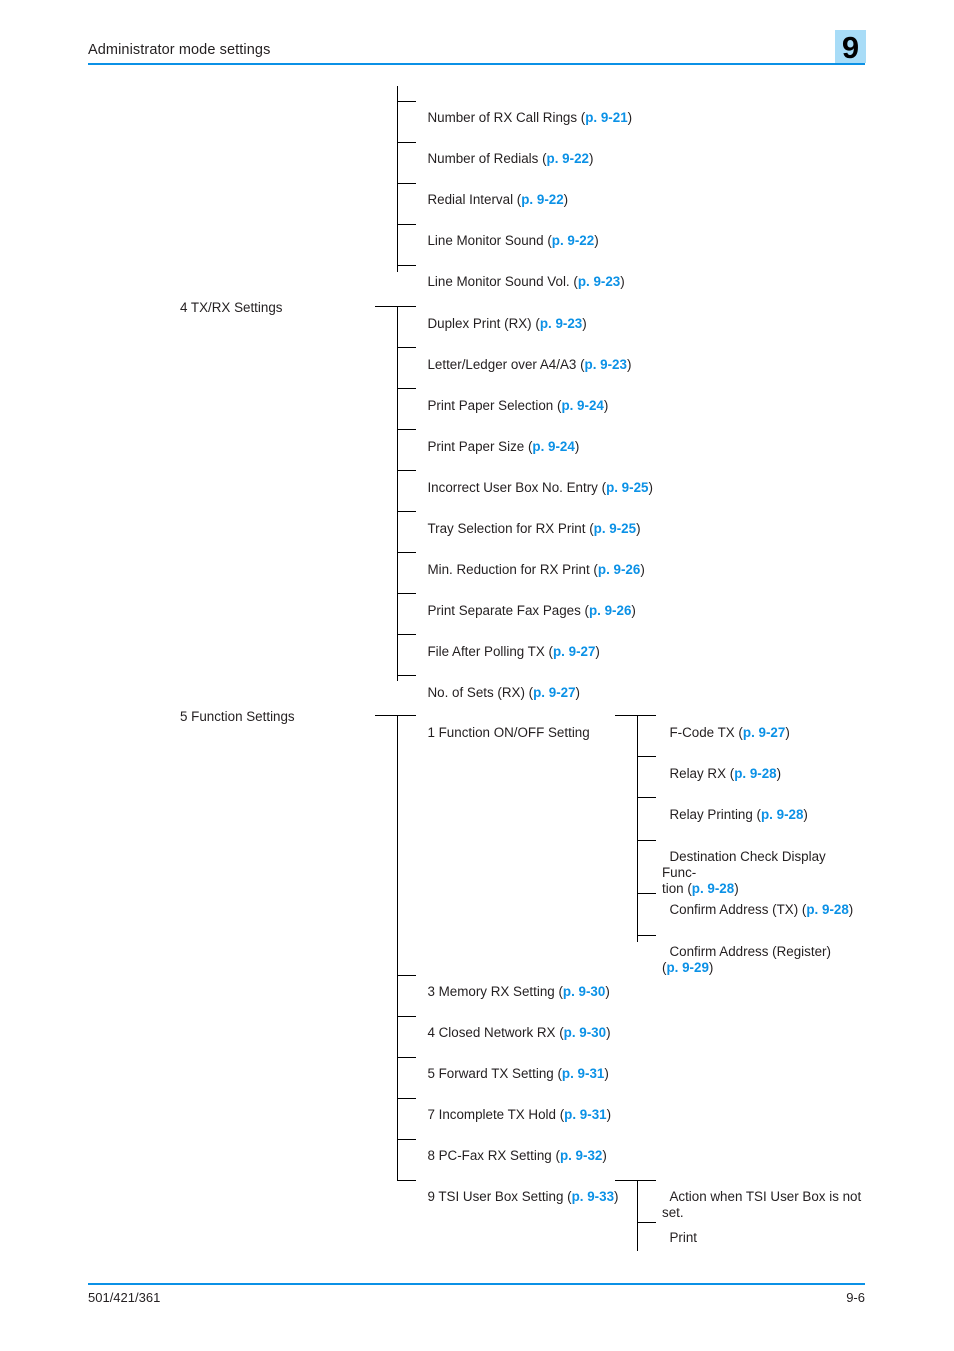 This screenshot has width=954, height=1351. I want to click on tree-node-label: Min. Reduction for RX Print, so click(508, 569).